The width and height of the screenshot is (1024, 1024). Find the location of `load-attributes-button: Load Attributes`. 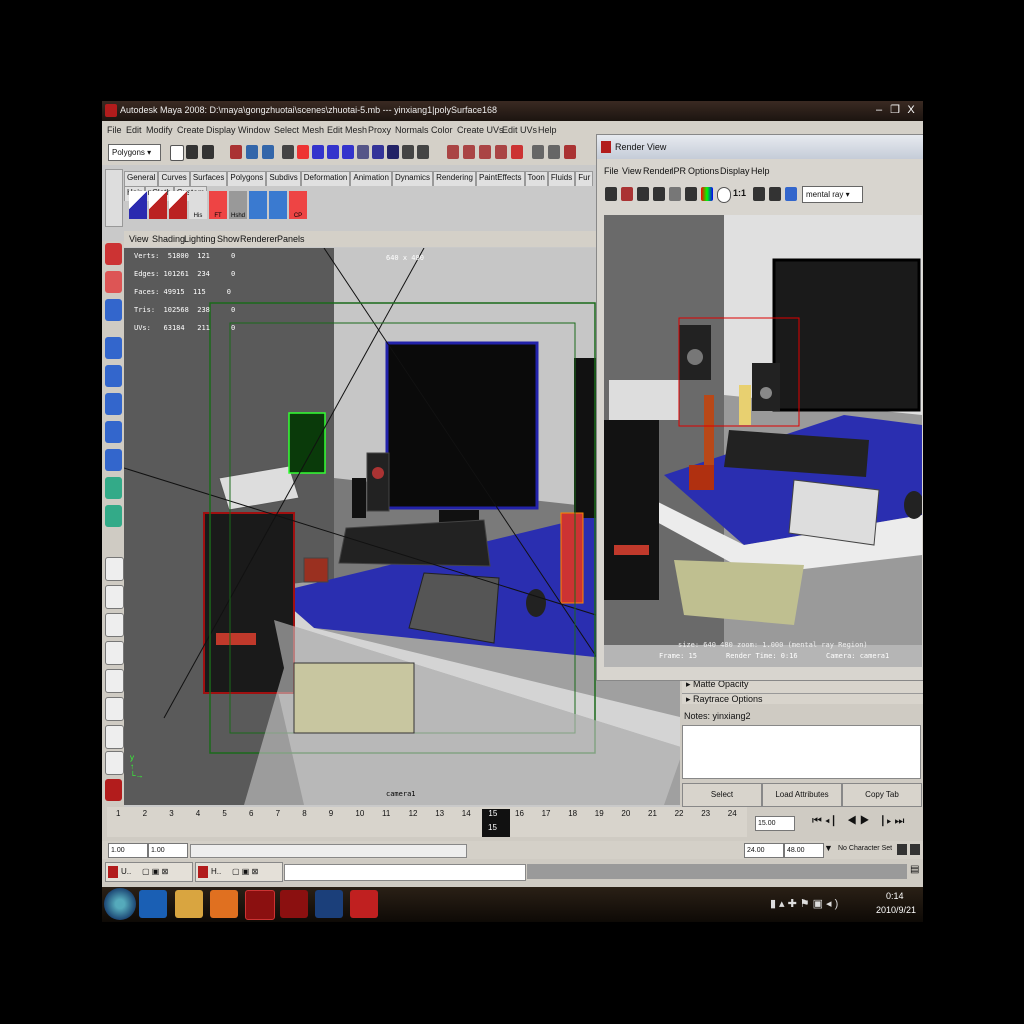

load-attributes-button: Load Attributes is located at coordinates (802, 795).